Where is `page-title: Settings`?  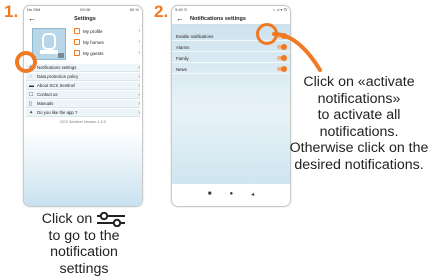
page-title: Settings is located at coordinates (85, 19).